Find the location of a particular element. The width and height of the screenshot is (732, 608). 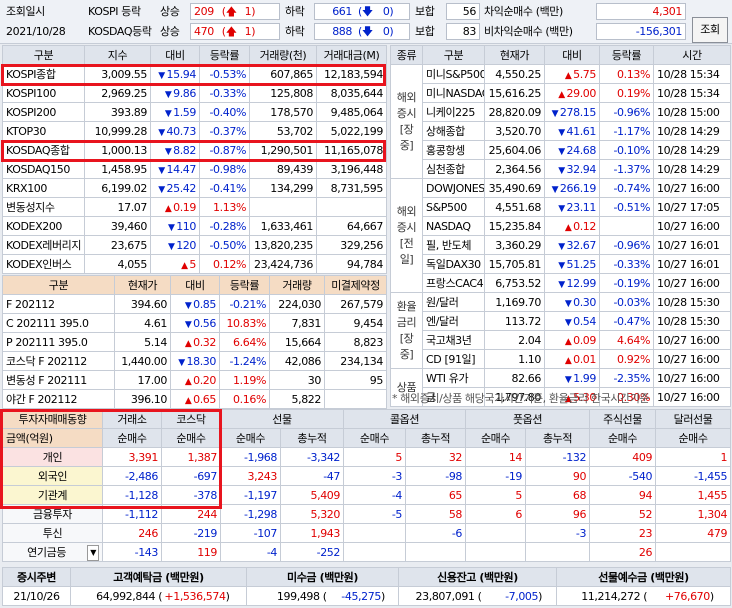

investor-name: 투신 is located at coordinates (52, 533).